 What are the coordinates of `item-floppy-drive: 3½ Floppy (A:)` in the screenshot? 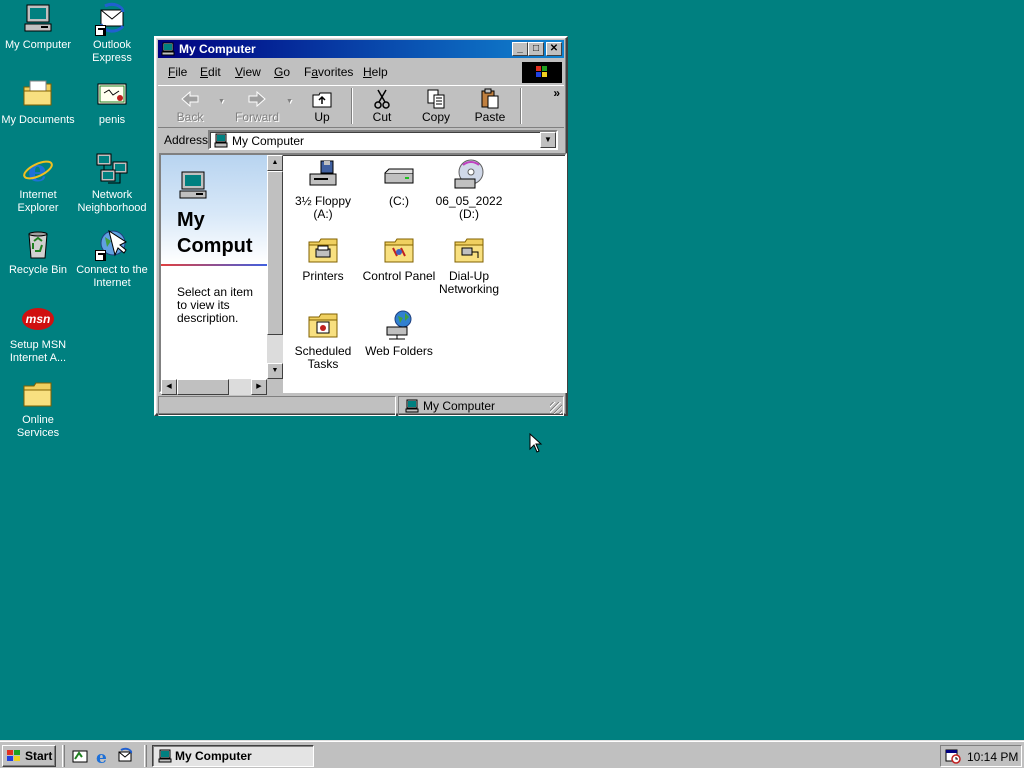 It's located at (323, 190).